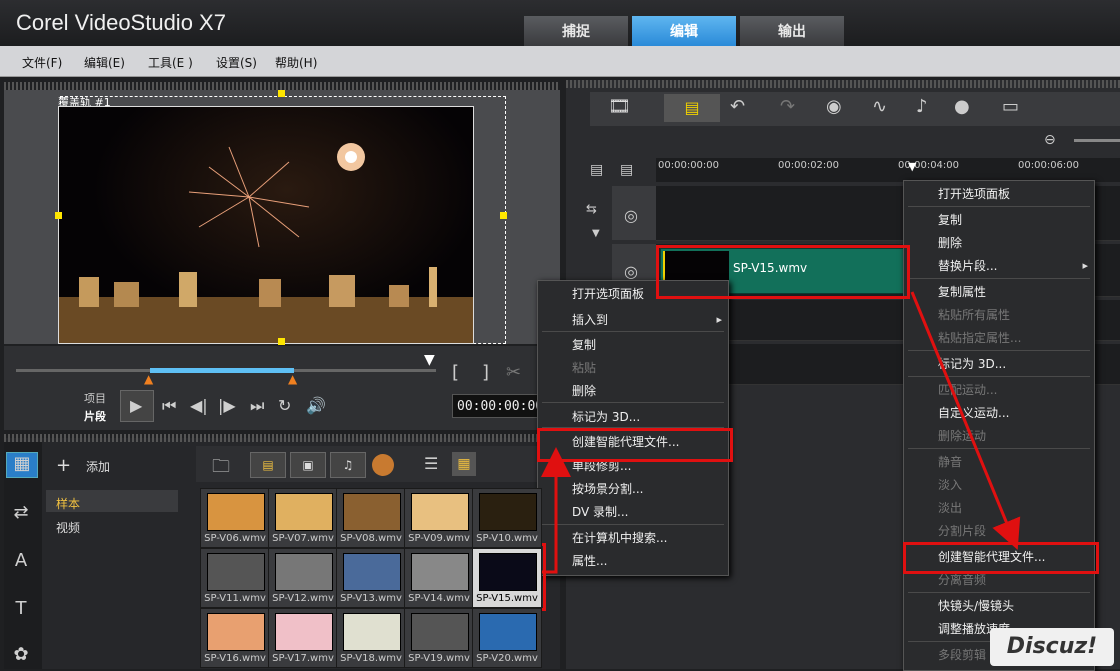  I want to click on library-item-label: SP-V08.wmv, so click(371, 538).